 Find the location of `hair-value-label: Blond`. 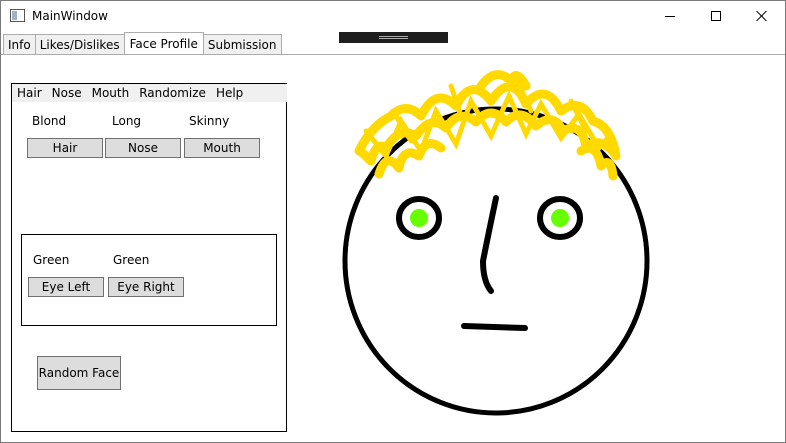

hair-value-label: Blond is located at coordinates (49, 121).